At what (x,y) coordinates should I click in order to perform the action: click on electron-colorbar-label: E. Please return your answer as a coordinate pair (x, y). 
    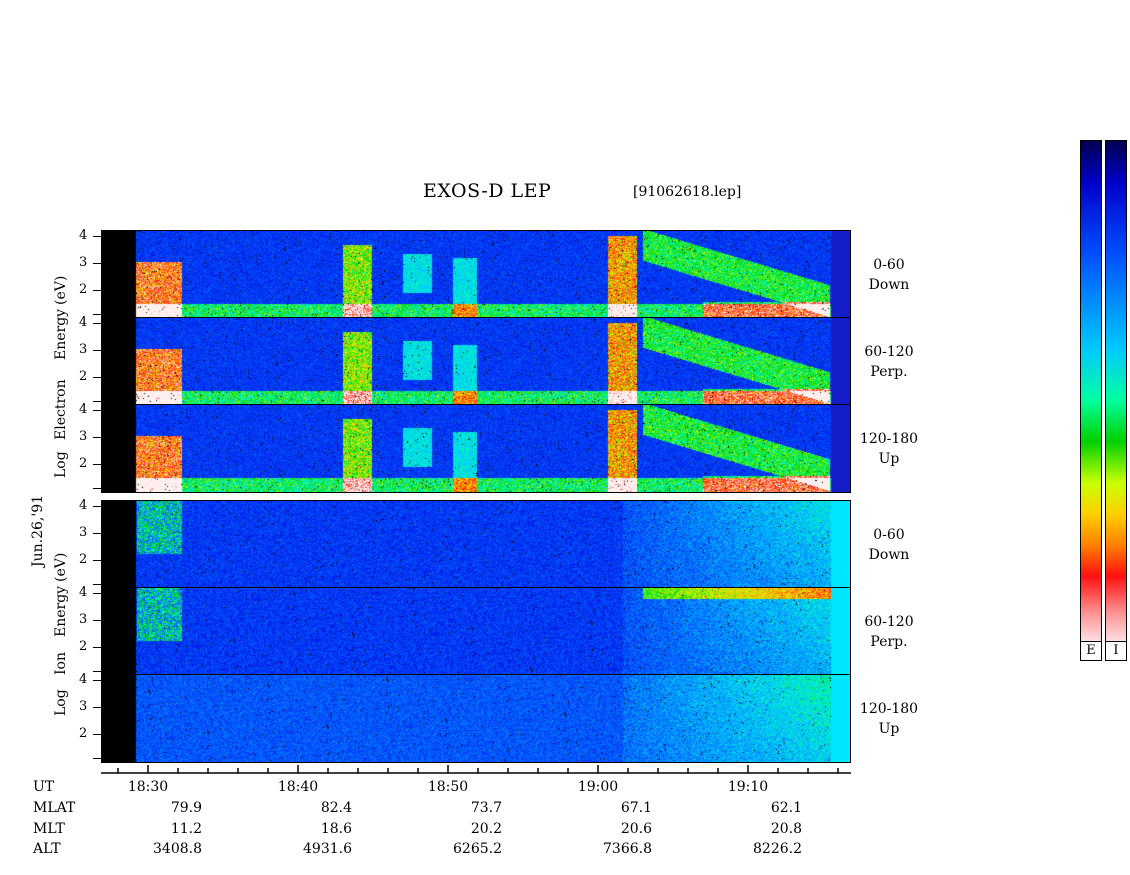
    Looking at the image, I should click on (1091, 651).